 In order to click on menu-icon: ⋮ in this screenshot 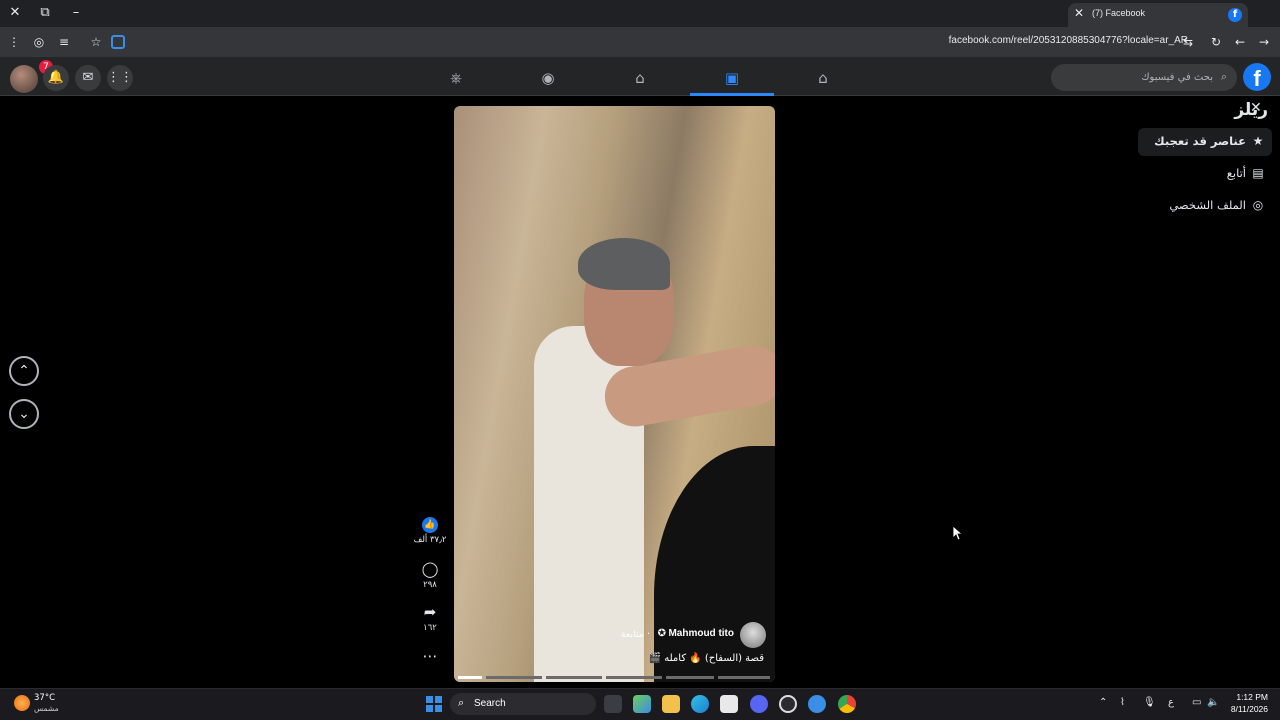, I will do `click(14, 42)`.